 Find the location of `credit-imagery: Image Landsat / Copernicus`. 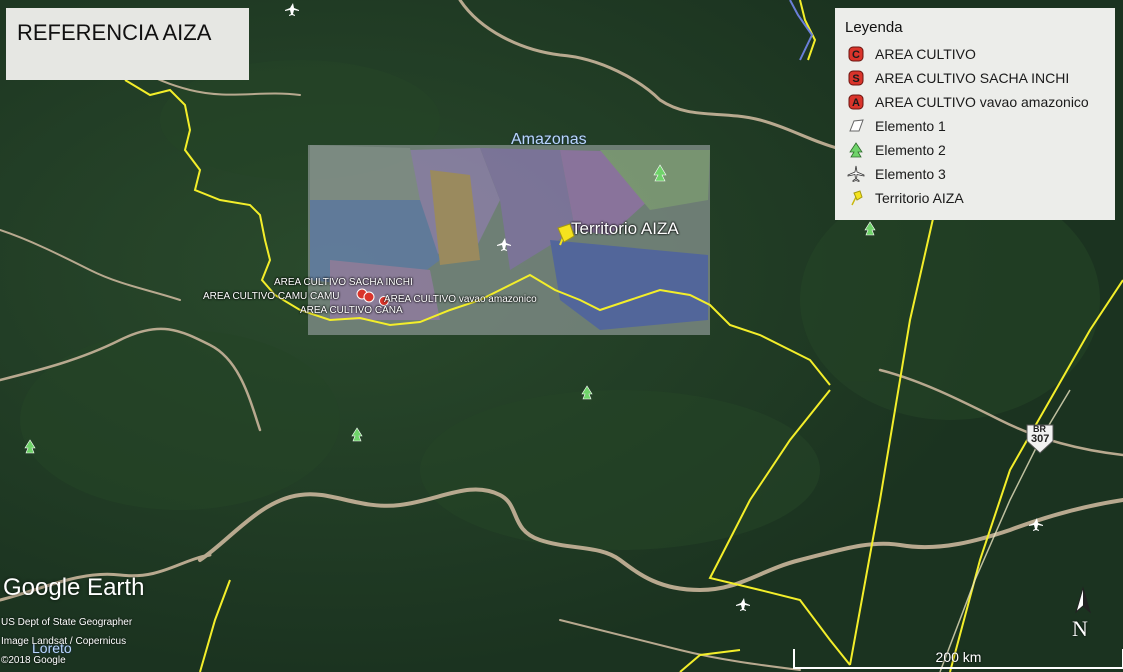

credit-imagery: Image Landsat / Copernicus is located at coordinates (64, 641).